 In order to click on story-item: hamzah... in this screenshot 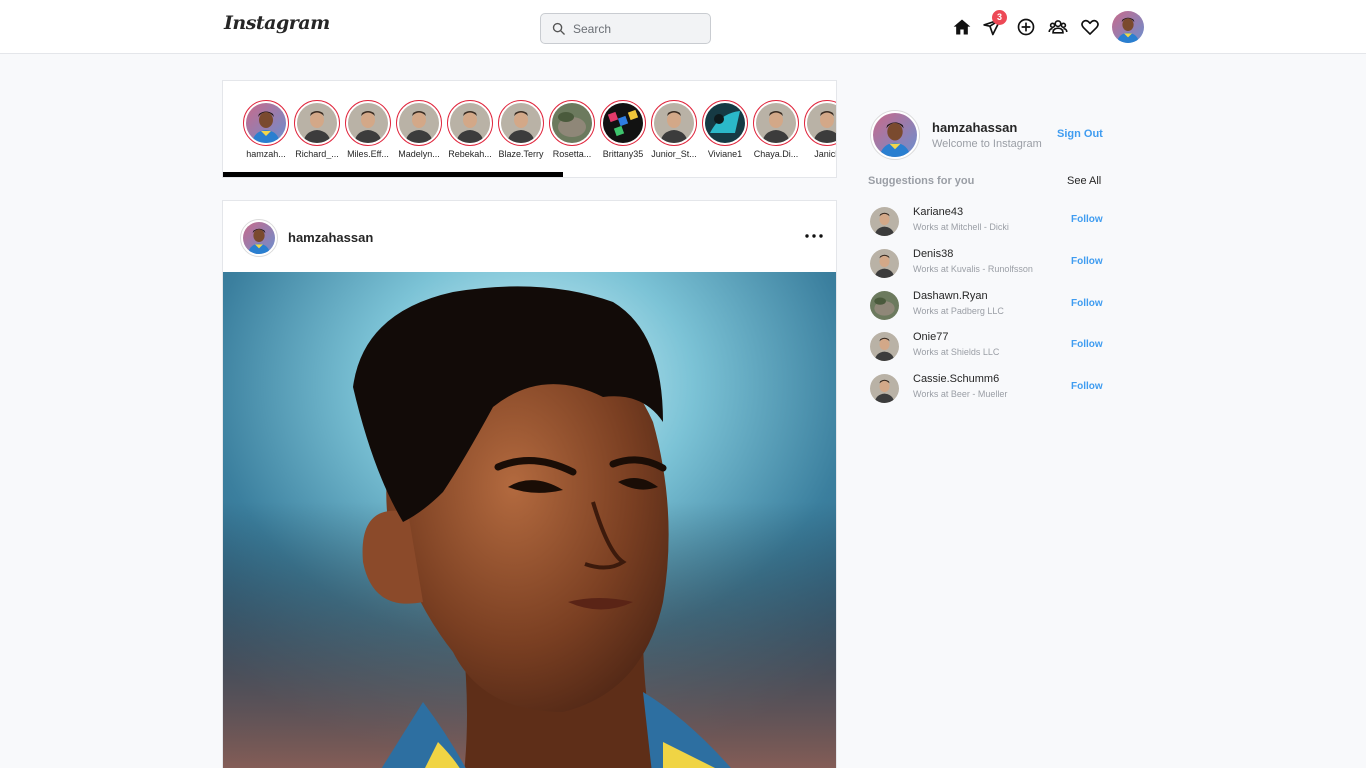, I will do `click(266, 129)`.